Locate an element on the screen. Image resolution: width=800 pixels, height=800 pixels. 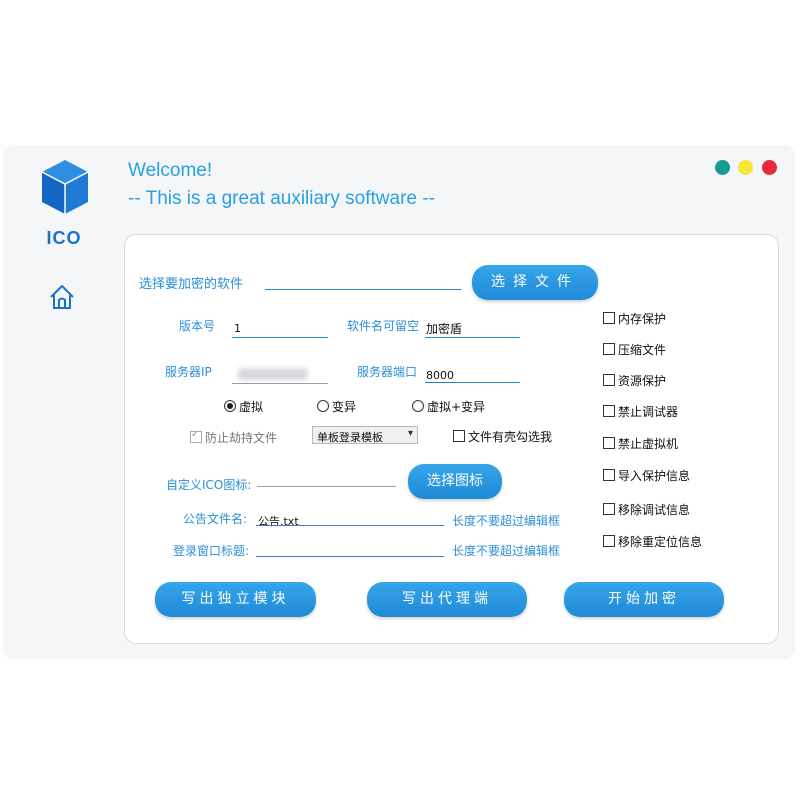
option-block-vm-label: 禁止虚拟机 is located at coordinates (648, 444).